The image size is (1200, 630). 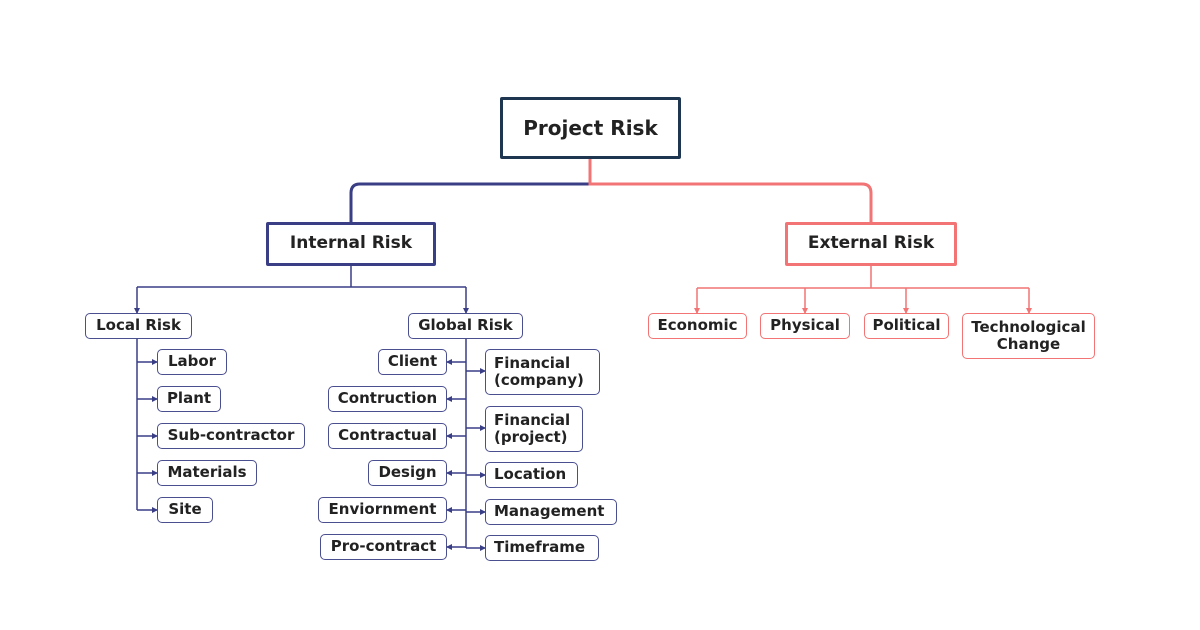 I want to click on node-economic: Economic, so click(x=697, y=326).